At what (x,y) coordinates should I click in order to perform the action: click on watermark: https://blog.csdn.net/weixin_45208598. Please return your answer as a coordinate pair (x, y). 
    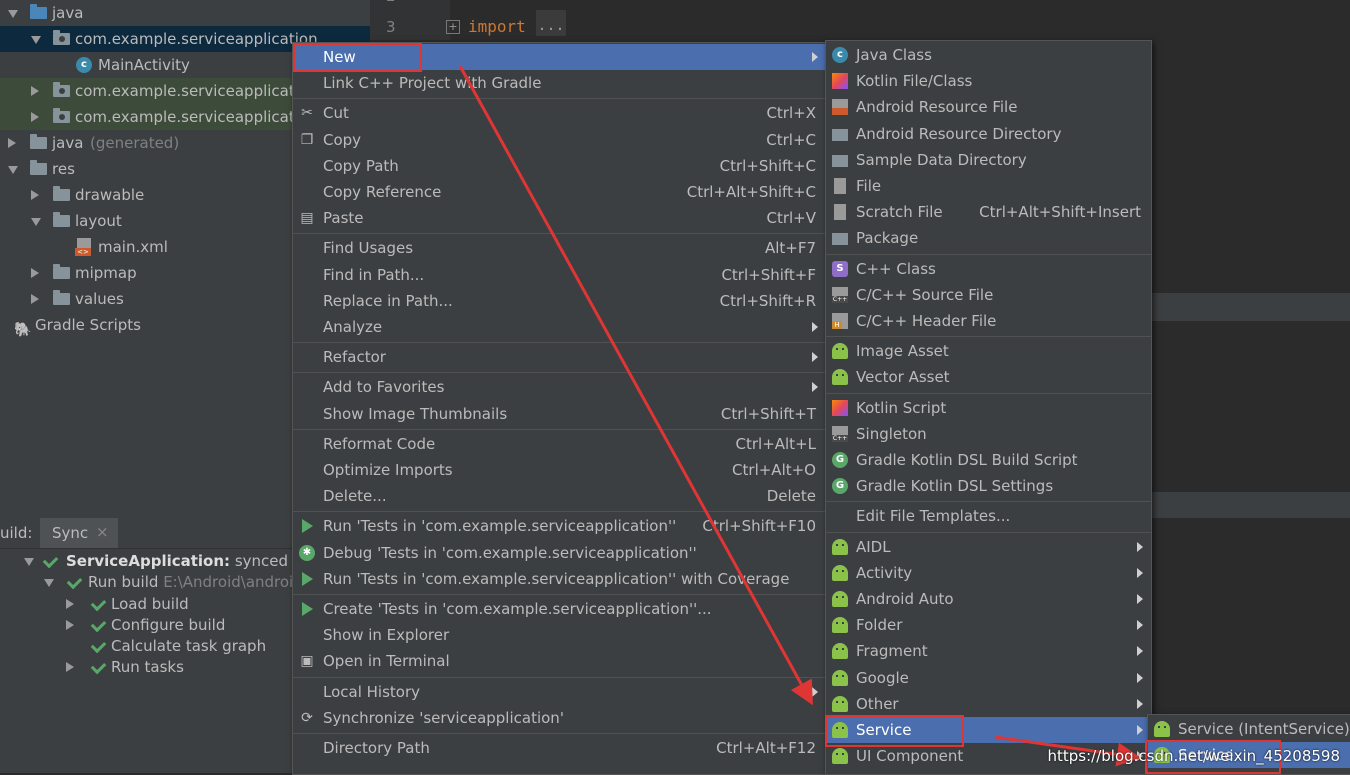
    Looking at the image, I should click on (1193, 756).